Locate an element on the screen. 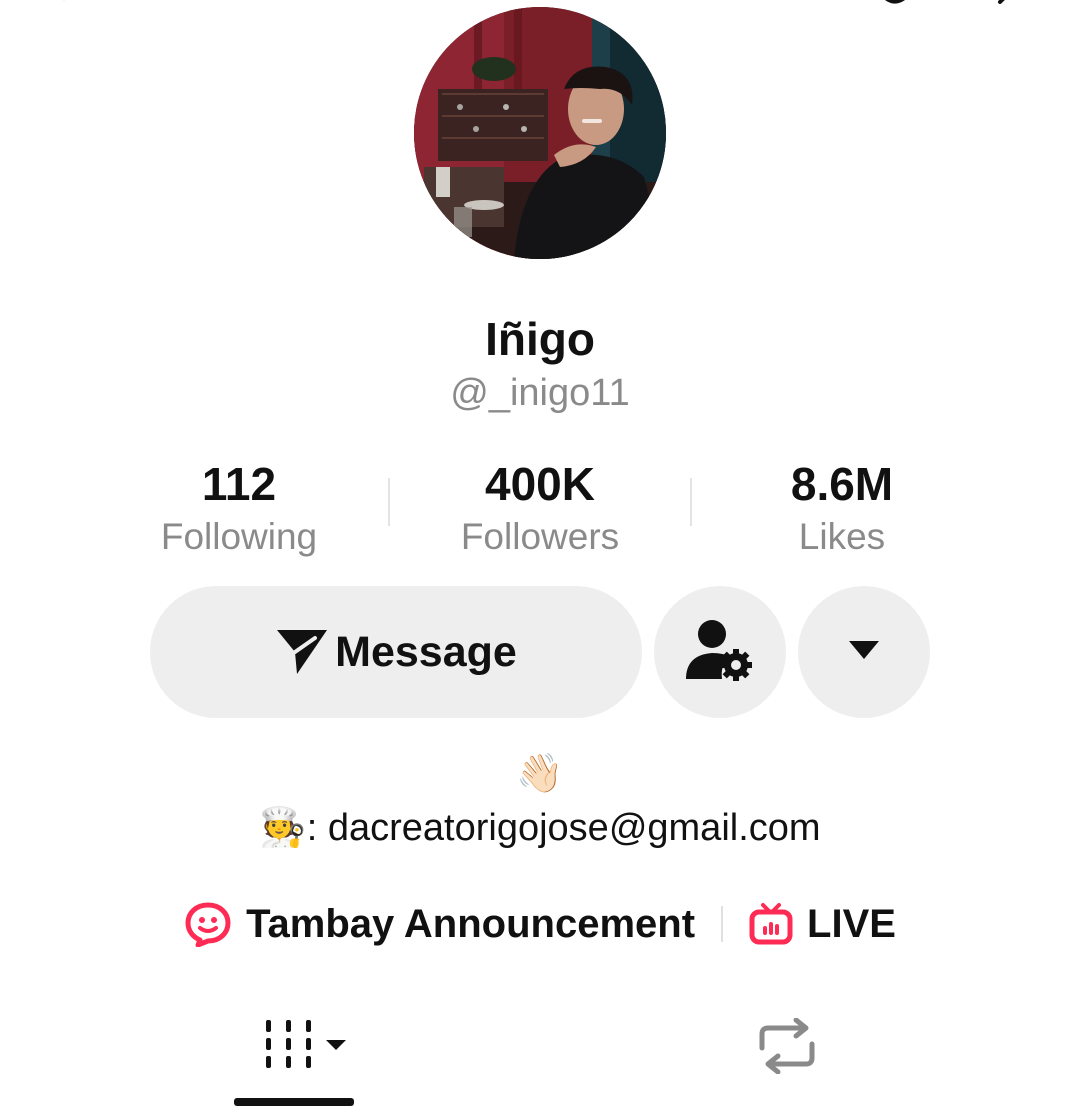 This screenshot has height=1106, width=1080. more-options-button is located at coordinates (864, 652).